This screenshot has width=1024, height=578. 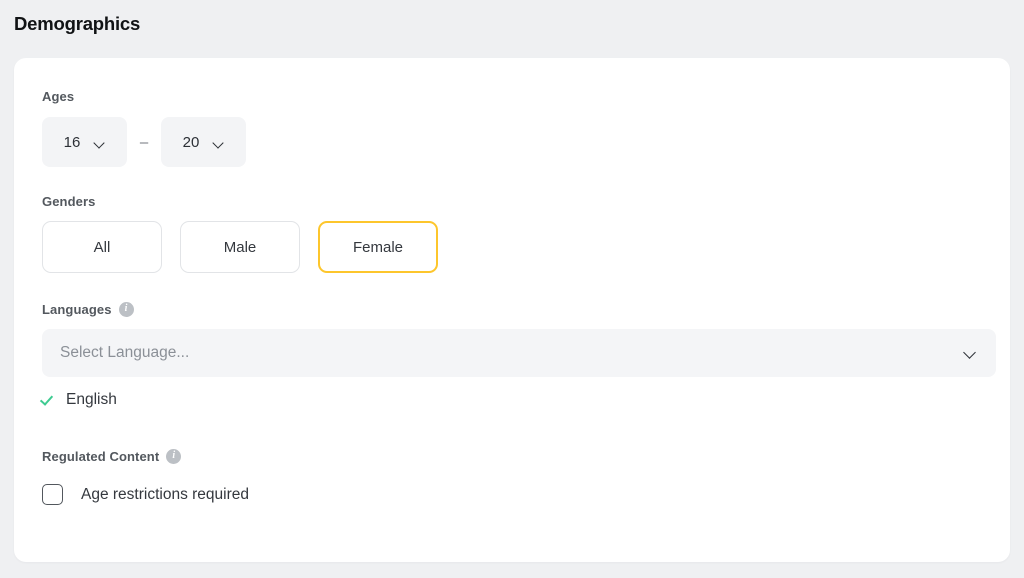 I want to click on regulated-content-label-text: Regulated Content, so click(x=101, y=456).